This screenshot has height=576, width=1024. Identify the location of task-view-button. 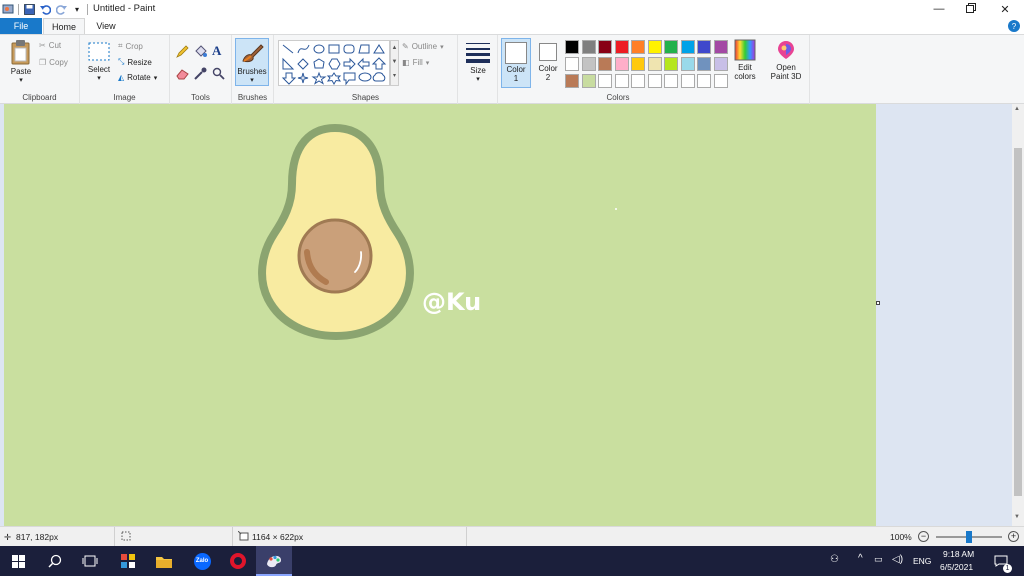
(90, 561).